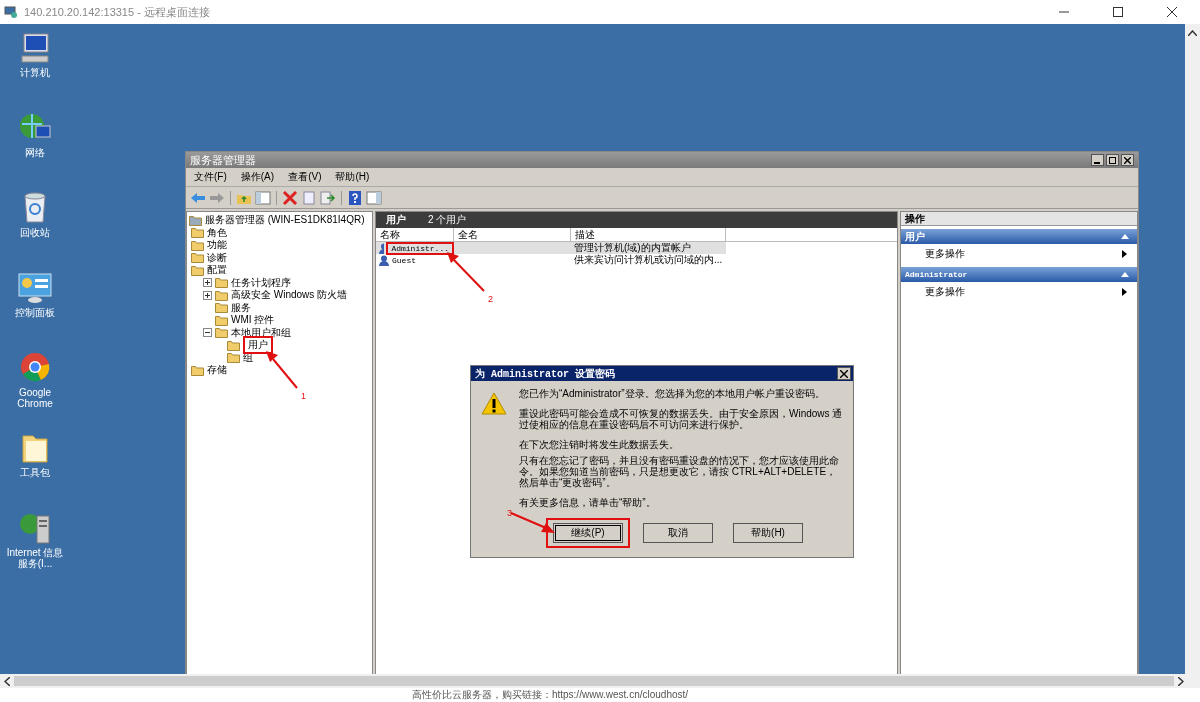  Describe the element at coordinates (1097, 160) in the screenshot. I see `minimize-button` at that location.